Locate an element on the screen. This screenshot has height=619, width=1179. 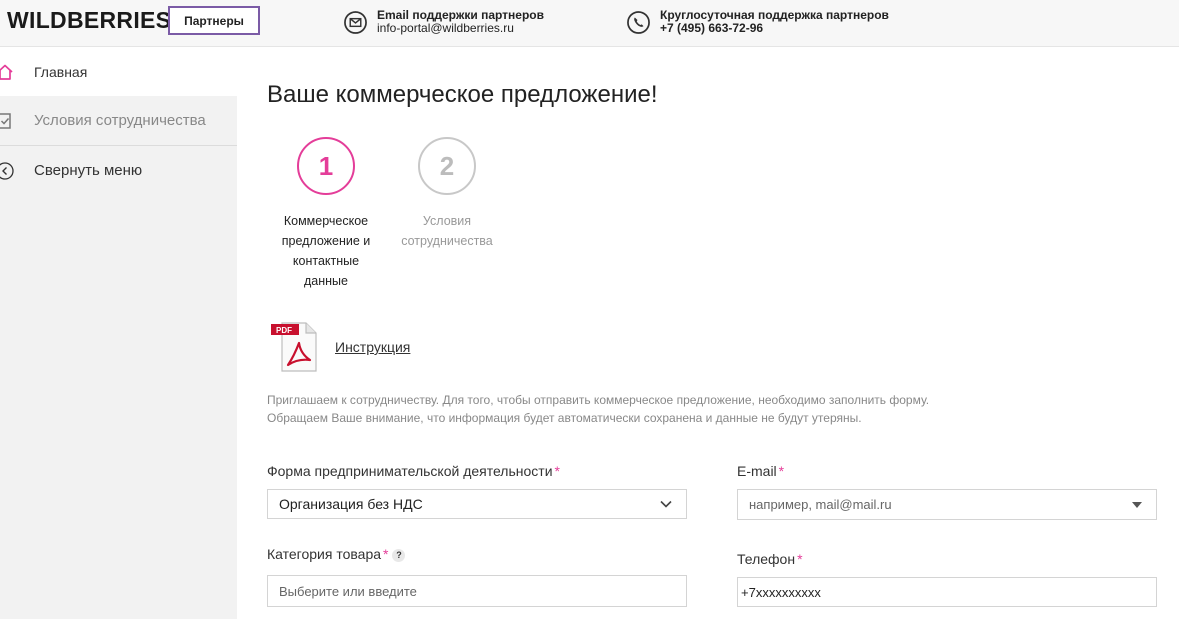
step-1-label-line: данные is located at coordinates (326, 281).